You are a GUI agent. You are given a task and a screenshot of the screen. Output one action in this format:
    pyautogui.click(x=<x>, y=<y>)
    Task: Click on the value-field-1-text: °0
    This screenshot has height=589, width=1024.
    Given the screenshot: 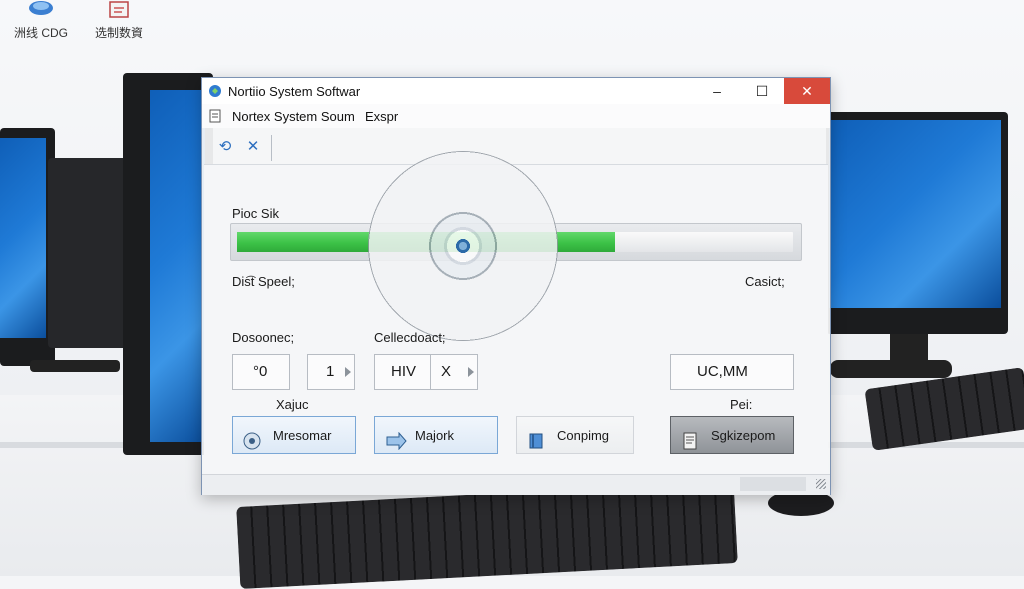 What is the action you would take?
    pyautogui.click(x=260, y=371)
    